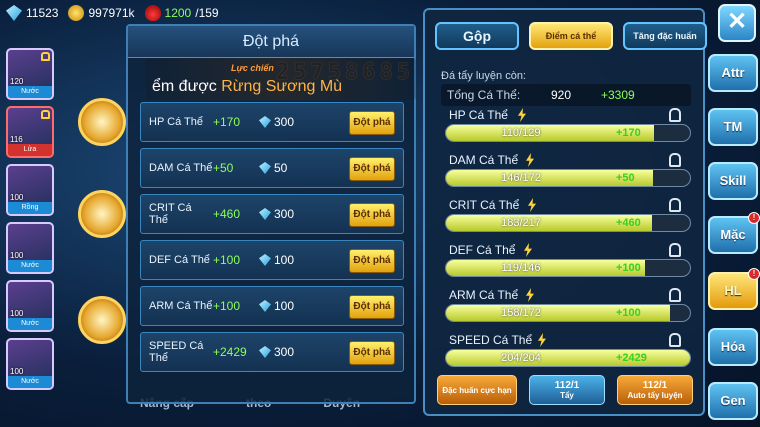 The image size is (760, 427). I want to click on row-label: ARM Cá Thể, so click(181, 306).